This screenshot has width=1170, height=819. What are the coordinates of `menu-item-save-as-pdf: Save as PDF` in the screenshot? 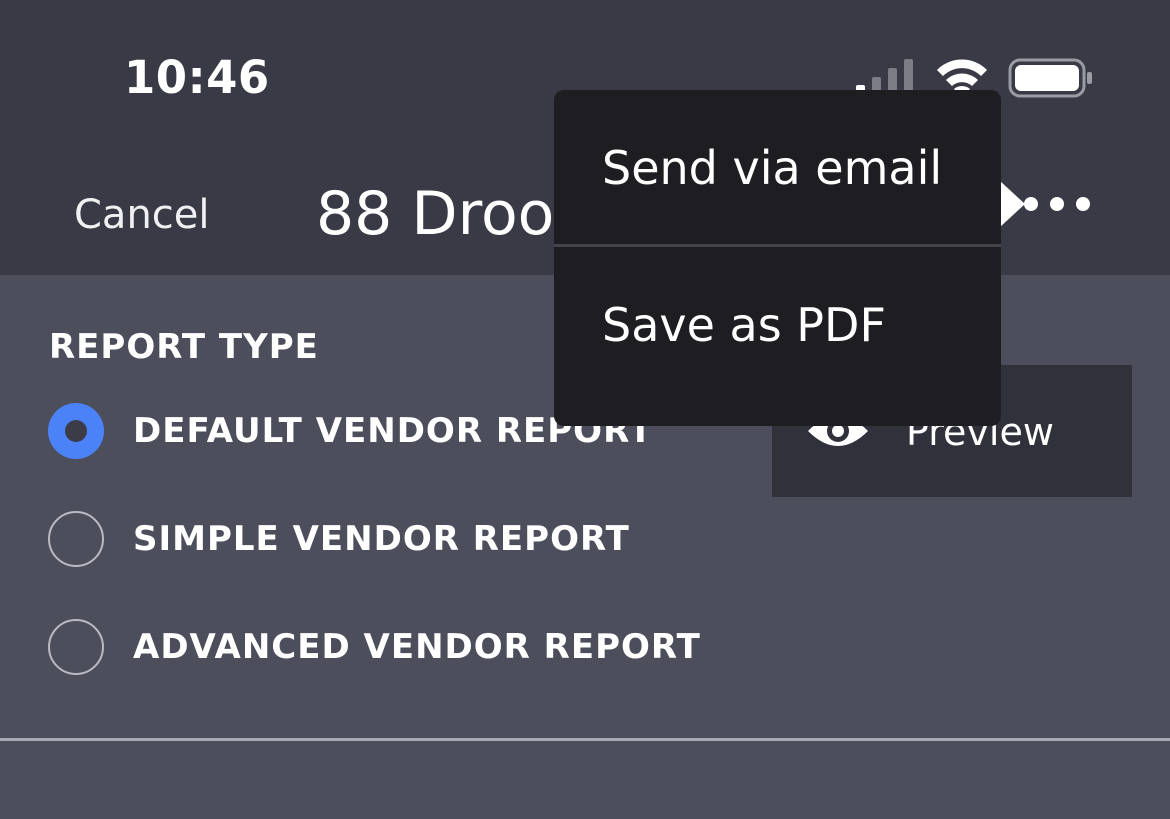 It's located at (777, 324).